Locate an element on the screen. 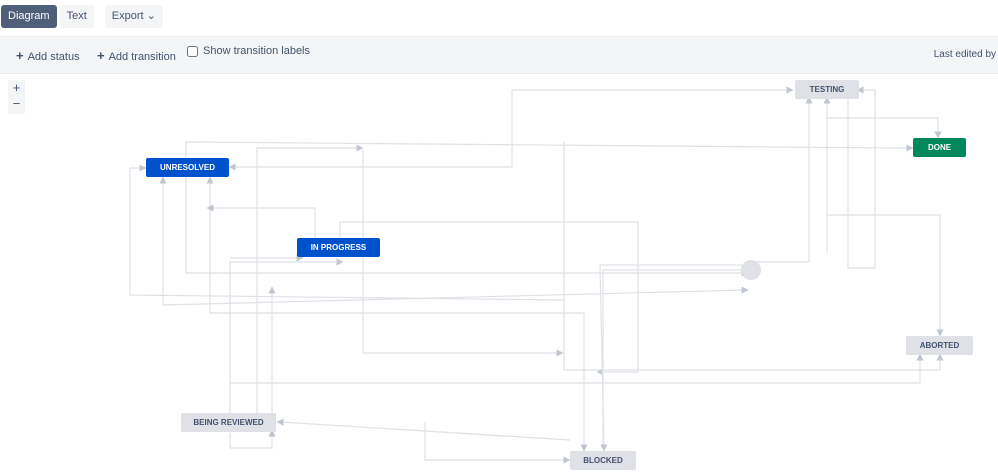 The height and width of the screenshot is (474, 998). transition-line is located at coordinates (652, 126).